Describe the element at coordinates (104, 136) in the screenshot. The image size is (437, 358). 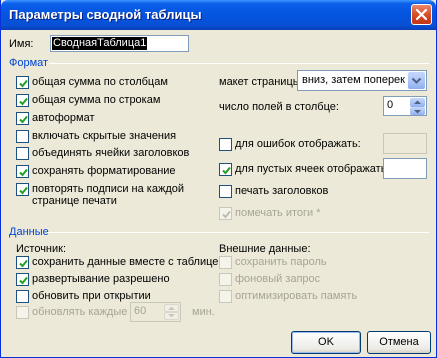
I see `include-hidden-label: включать скрытые значения` at that location.